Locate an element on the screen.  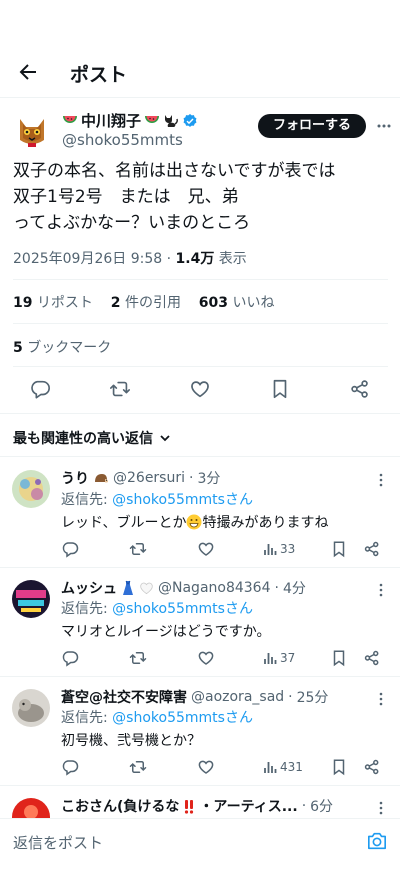
white-heart-icon is located at coordinates (146, 588).